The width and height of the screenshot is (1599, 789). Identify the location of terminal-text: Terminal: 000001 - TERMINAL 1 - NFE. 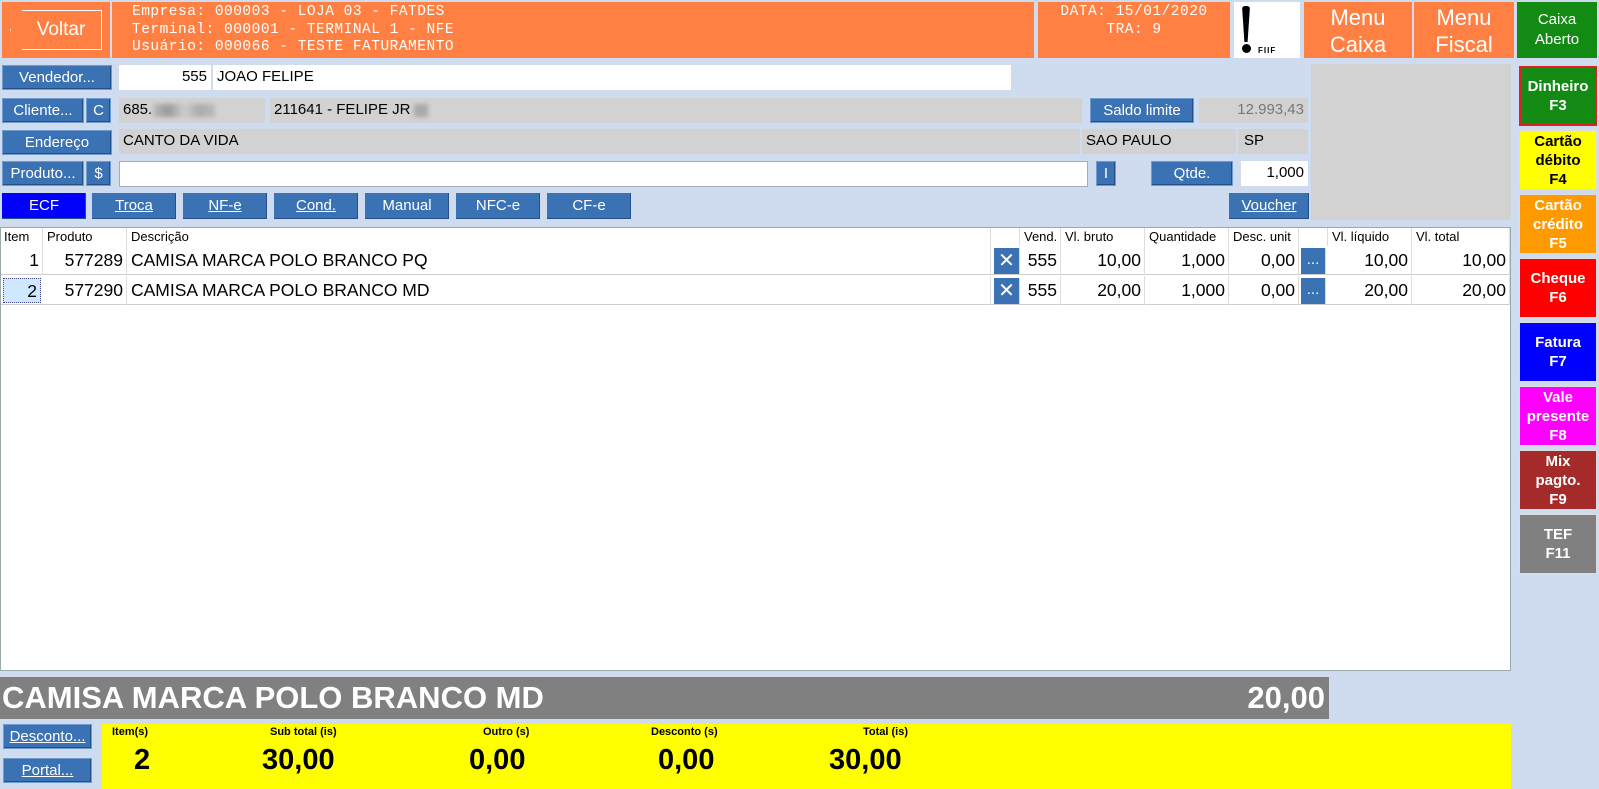
(293, 29).